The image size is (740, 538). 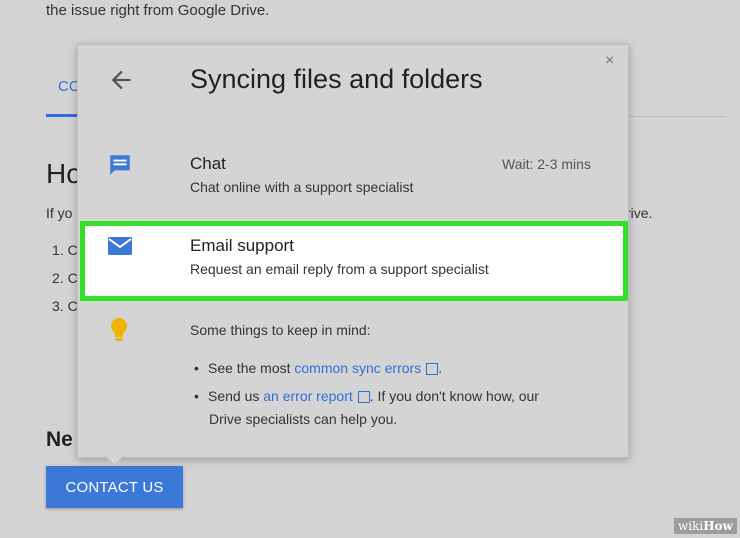 What do you see at coordinates (120, 165) in the screenshot?
I see `chat-bubble-icon` at bounding box center [120, 165].